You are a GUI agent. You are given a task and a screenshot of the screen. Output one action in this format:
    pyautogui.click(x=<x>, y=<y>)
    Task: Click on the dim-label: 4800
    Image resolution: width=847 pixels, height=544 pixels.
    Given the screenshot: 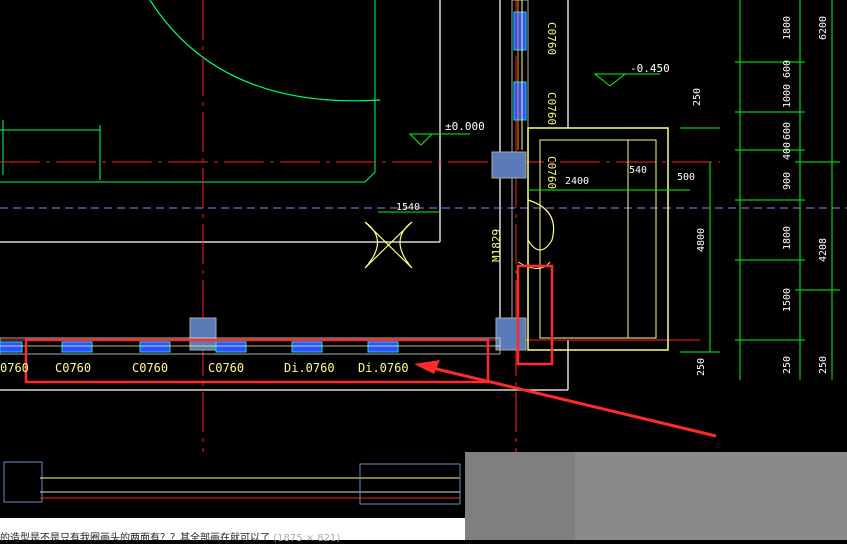 What is the action you would take?
    pyautogui.click(x=701, y=240)
    